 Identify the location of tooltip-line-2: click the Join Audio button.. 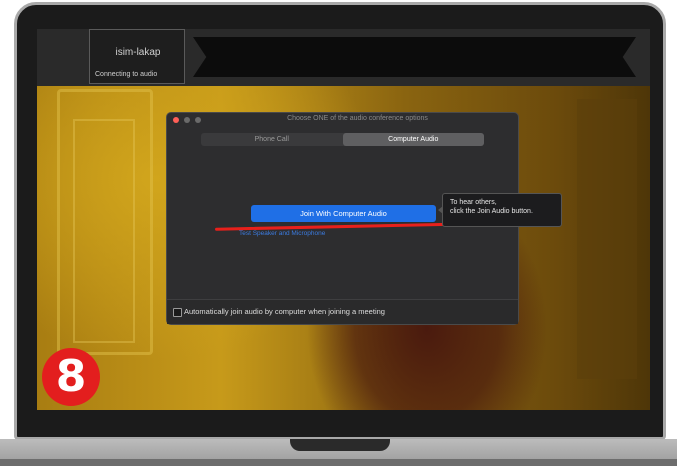
(491, 211).